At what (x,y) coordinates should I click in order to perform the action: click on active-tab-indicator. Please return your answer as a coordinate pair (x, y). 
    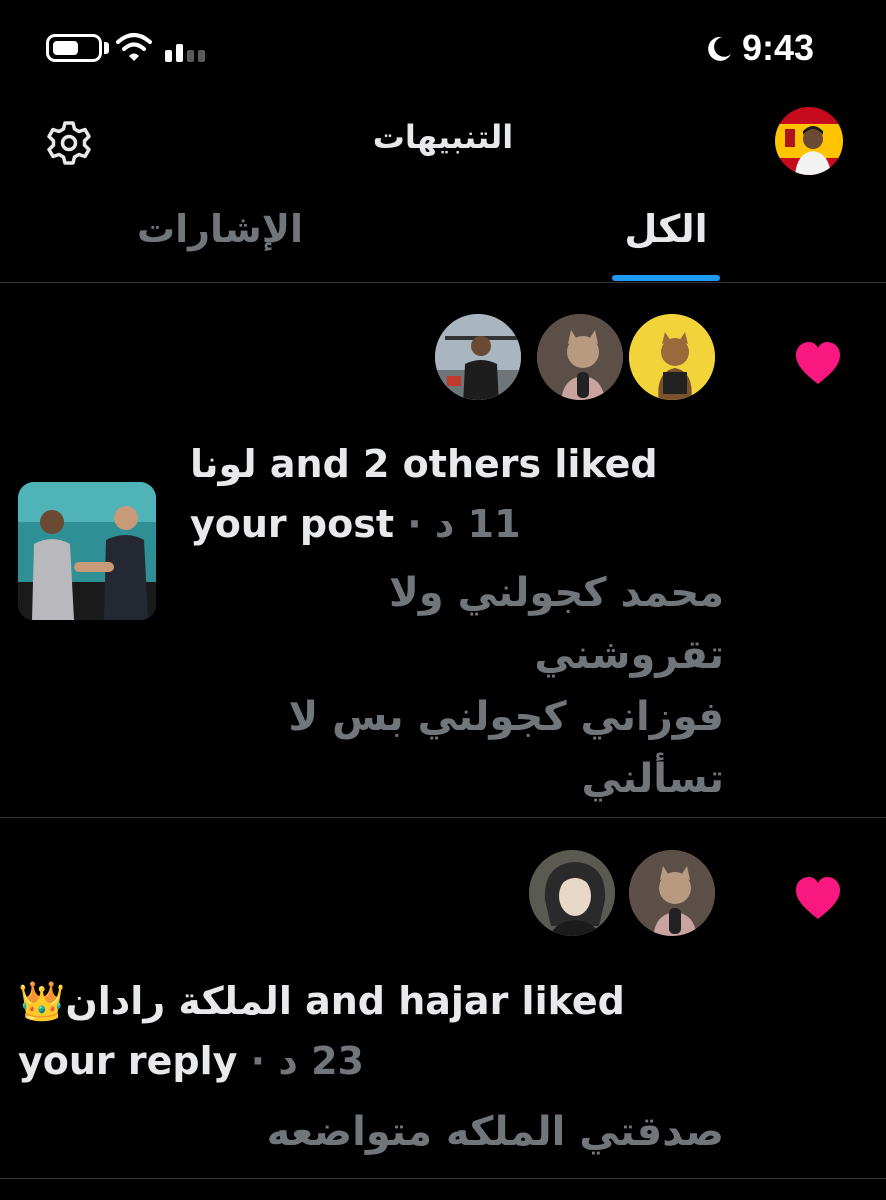
    Looking at the image, I should click on (666, 278).